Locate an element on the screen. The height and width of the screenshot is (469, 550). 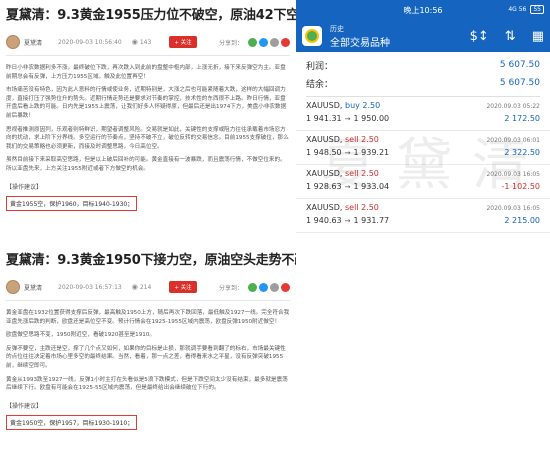
account-summary: 利润： 5 607.50 结余： 5 607.50 is located at coordinates (423, 74).